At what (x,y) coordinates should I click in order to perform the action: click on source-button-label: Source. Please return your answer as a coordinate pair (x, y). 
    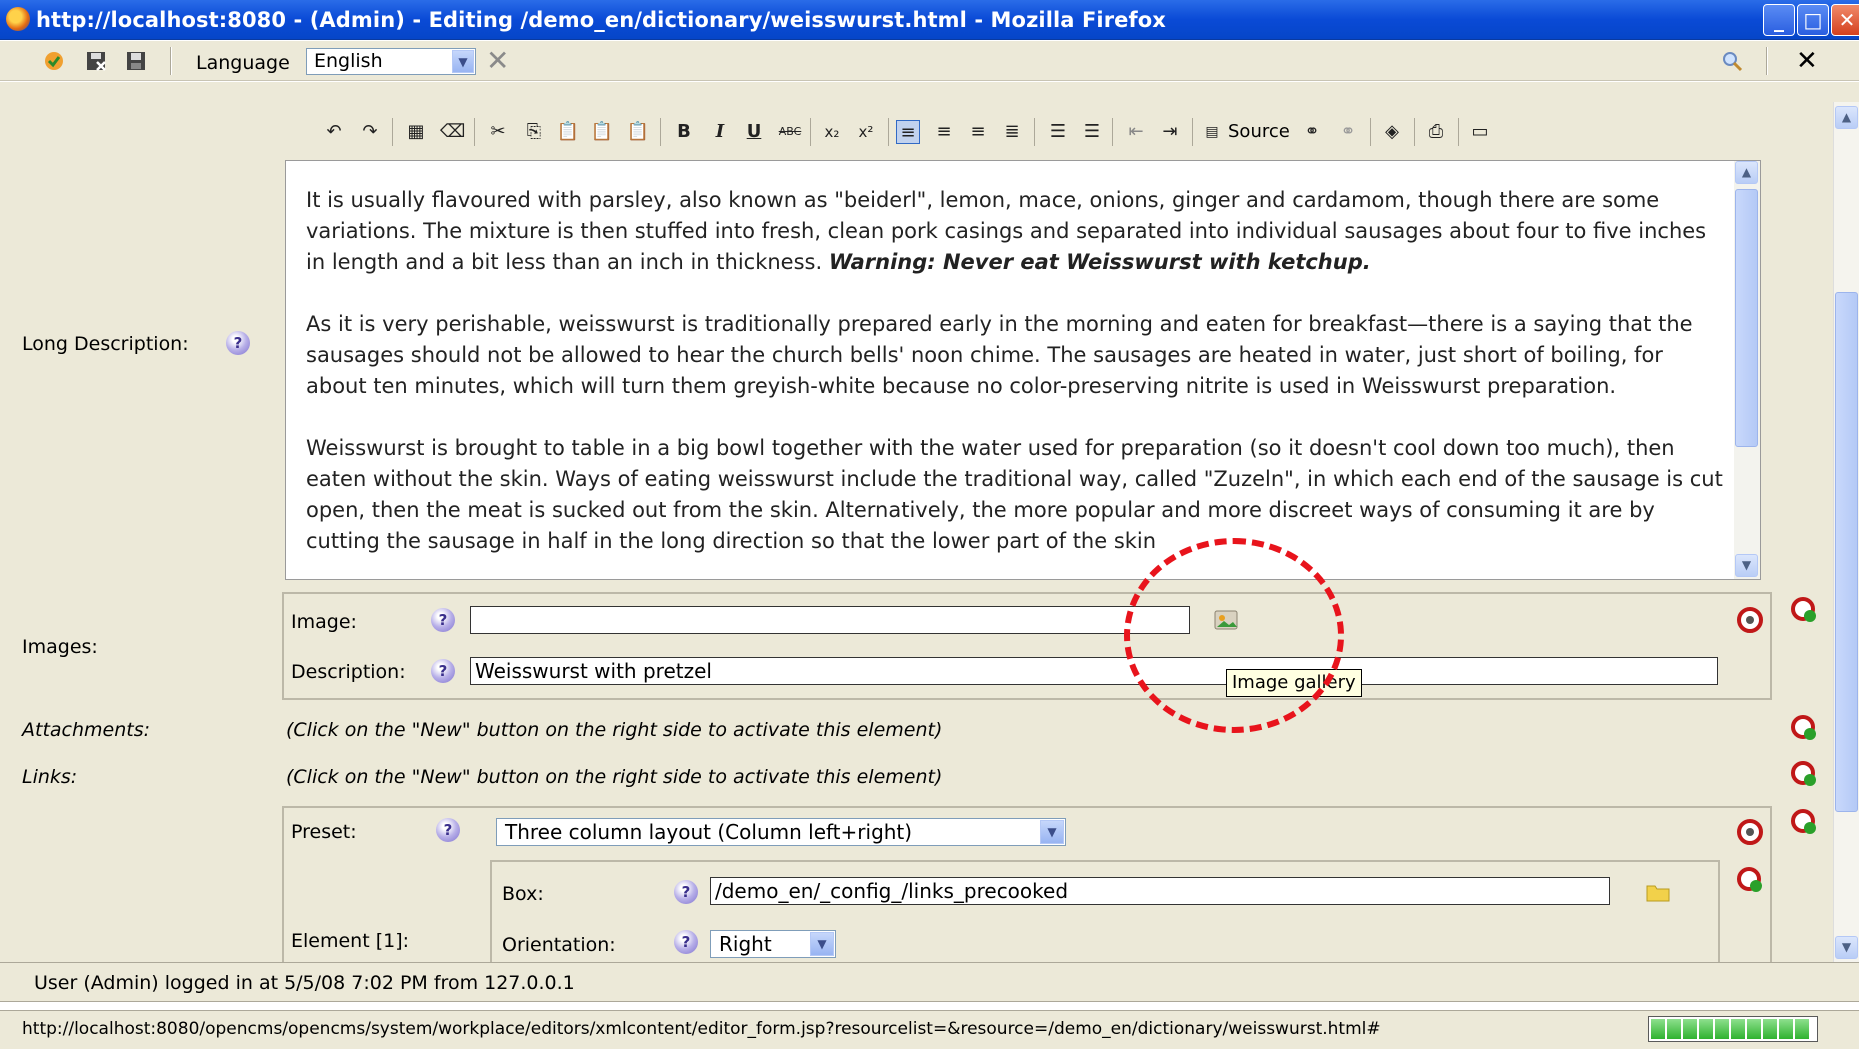
    Looking at the image, I should click on (1259, 131).